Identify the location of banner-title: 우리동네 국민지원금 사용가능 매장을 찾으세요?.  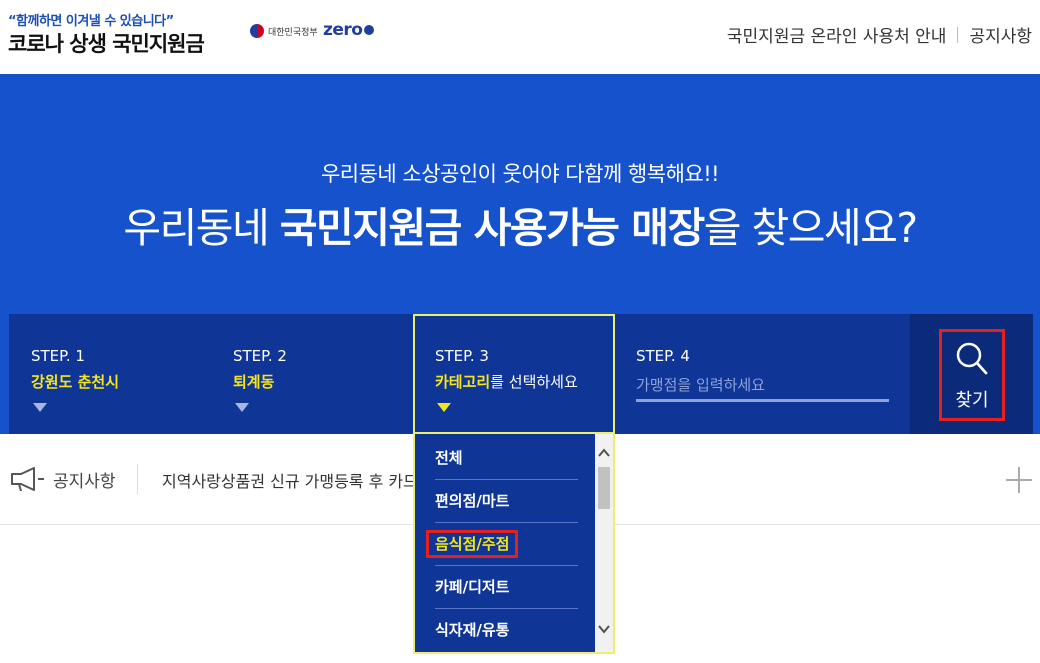
(520, 224).